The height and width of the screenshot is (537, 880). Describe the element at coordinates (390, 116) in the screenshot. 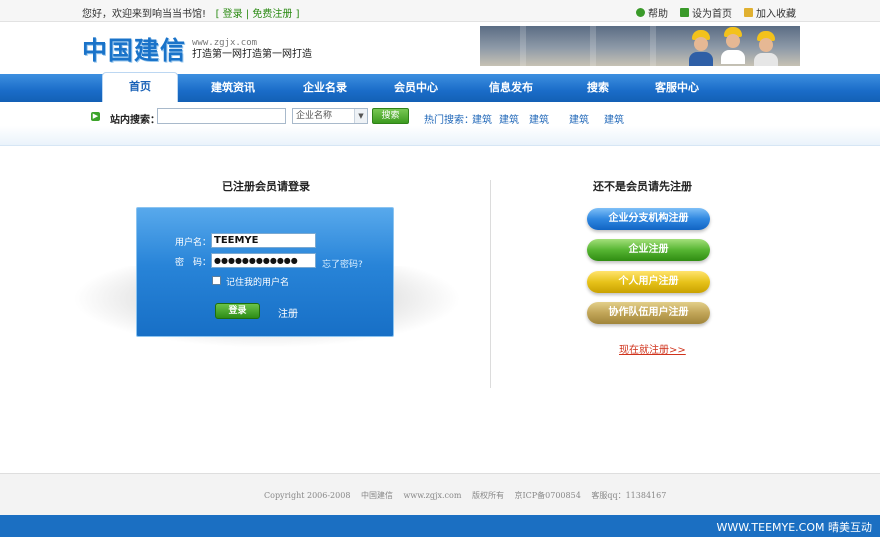

I see `search-button: 搜索` at that location.